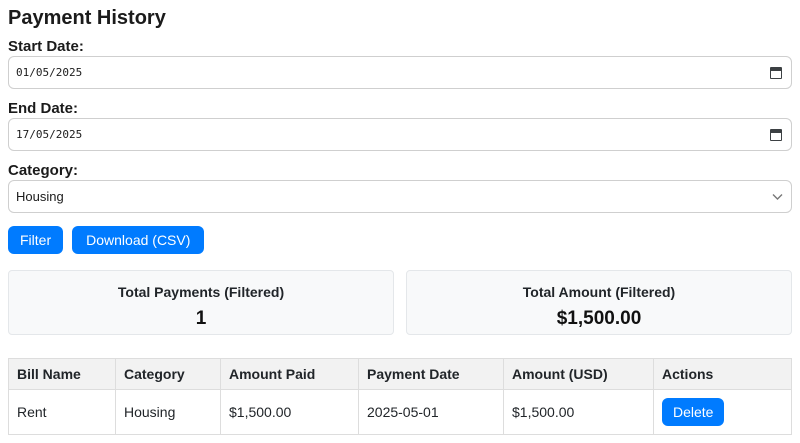 This screenshot has width=800, height=443. Describe the element at coordinates (168, 412) in the screenshot. I see `cell-category: Housing` at that location.